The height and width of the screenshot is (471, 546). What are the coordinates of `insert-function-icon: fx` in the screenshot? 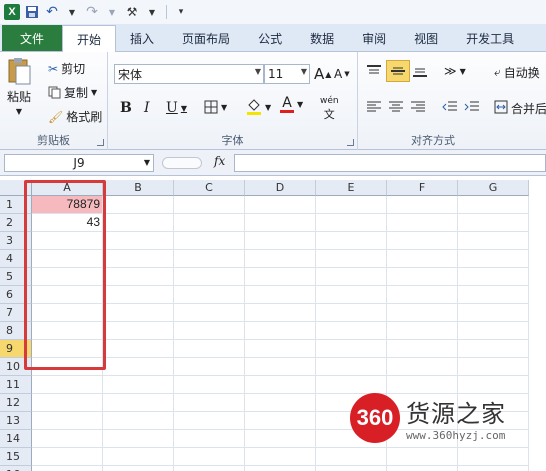 It's located at (219, 161).